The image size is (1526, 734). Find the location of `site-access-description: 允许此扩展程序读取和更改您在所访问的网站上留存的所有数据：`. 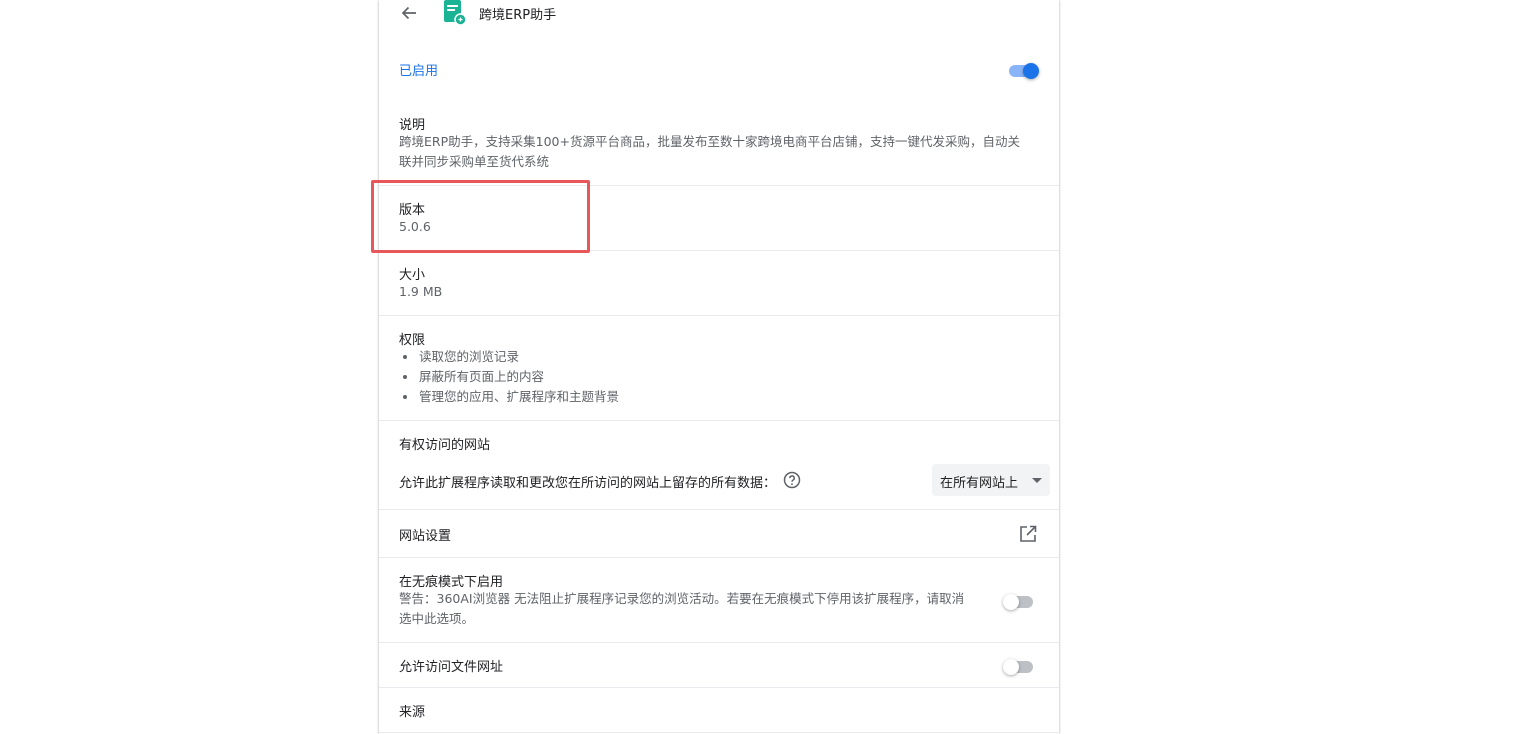

site-access-description: 允许此扩展程序读取和更改您在所访问的网站上留存的所有数据： is located at coordinates (588, 483).